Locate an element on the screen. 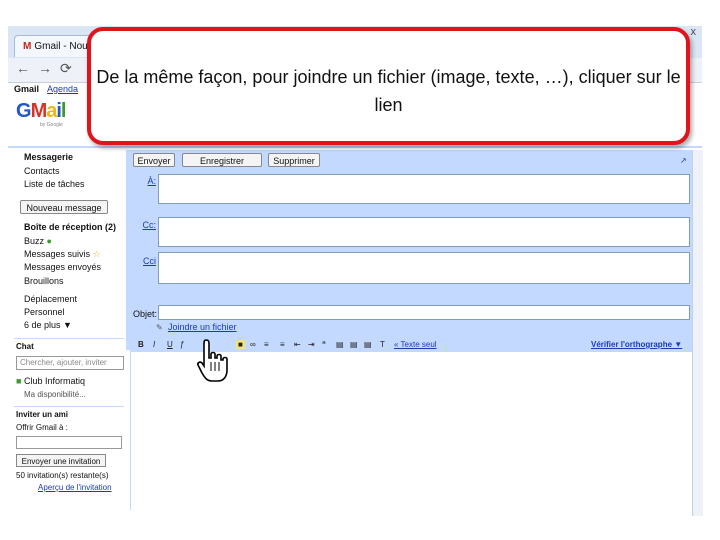 Image resolution: width=720 pixels, height=540 pixels. subject-field is located at coordinates (424, 312).